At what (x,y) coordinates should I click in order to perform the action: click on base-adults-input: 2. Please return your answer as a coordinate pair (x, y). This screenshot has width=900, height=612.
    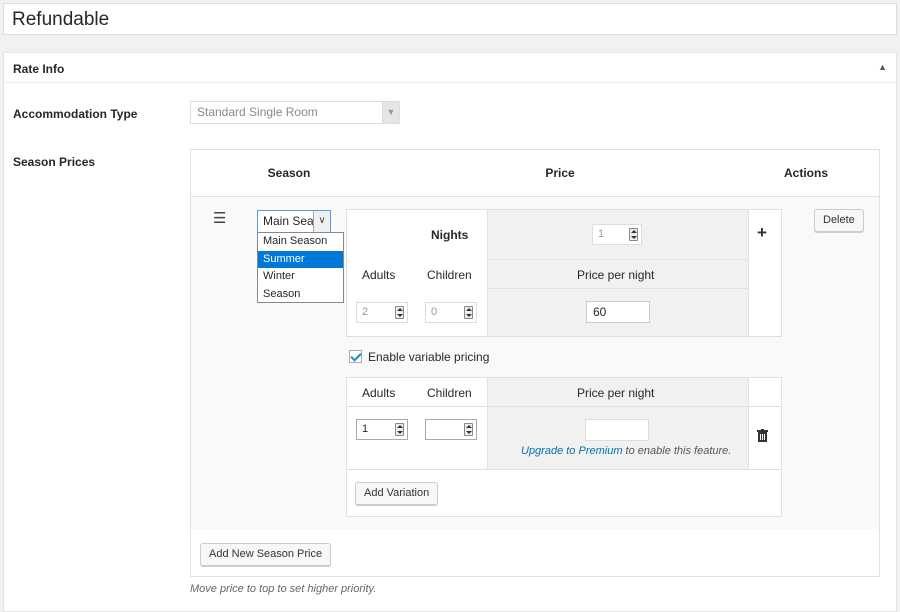
    Looking at the image, I should click on (382, 312).